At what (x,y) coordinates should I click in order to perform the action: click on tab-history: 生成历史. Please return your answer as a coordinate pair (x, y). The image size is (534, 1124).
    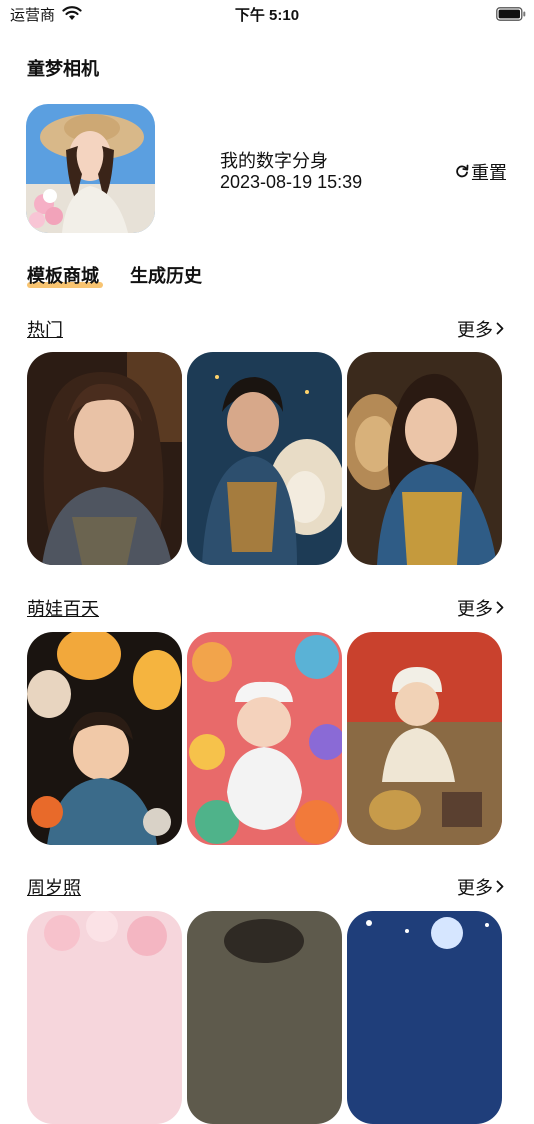
    Looking at the image, I should click on (166, 275).